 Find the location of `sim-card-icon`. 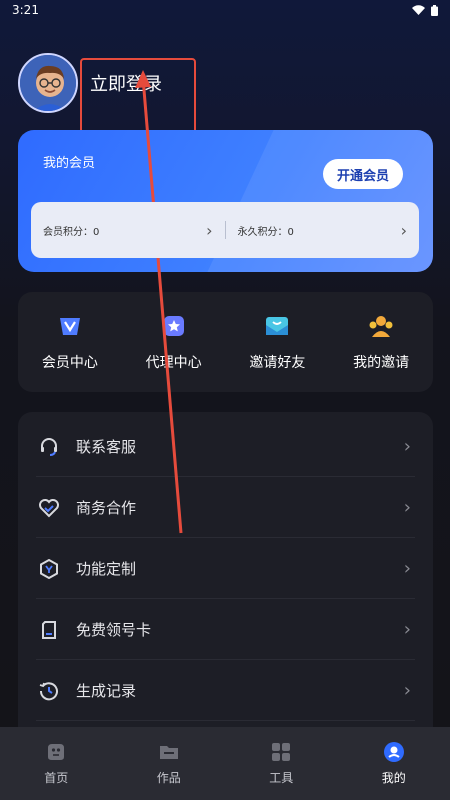

sim-card-icon is located at coordinates (49, 630).